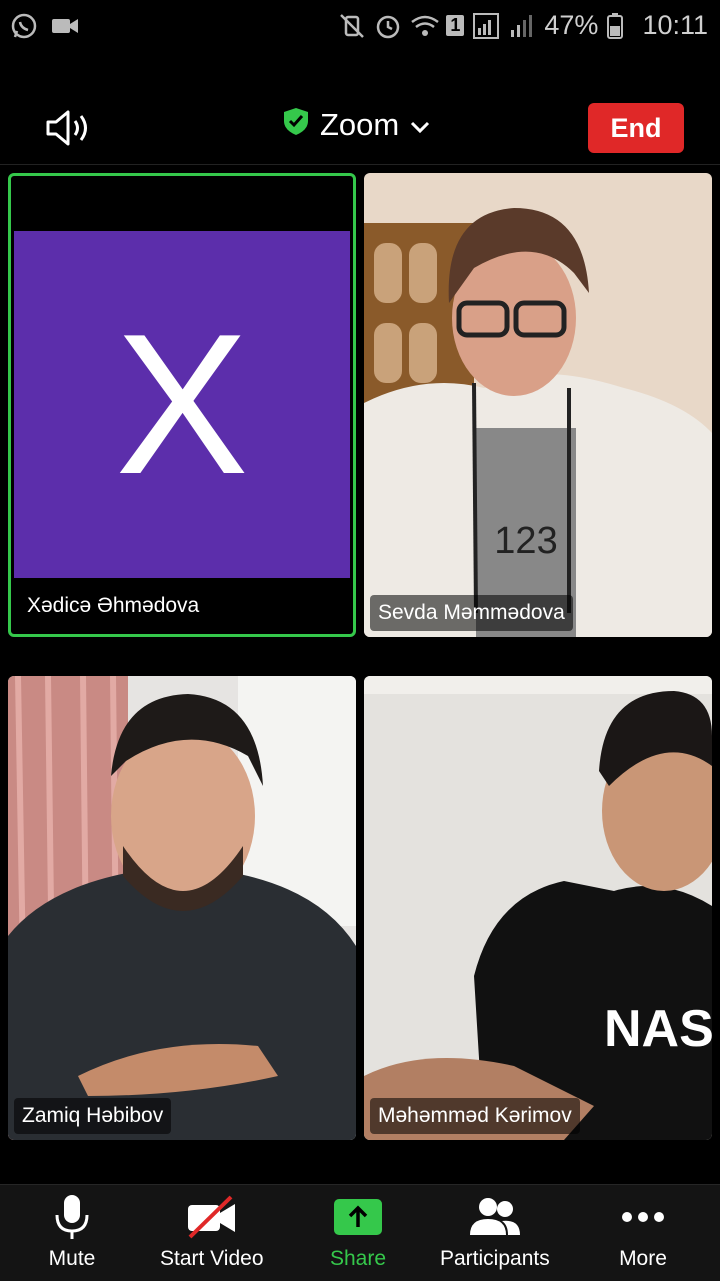 Image resolution: width=720 pixels, height=1281 pixels. I want to click on participant-name: Xədicə Əhmədova, so click(113, 605).